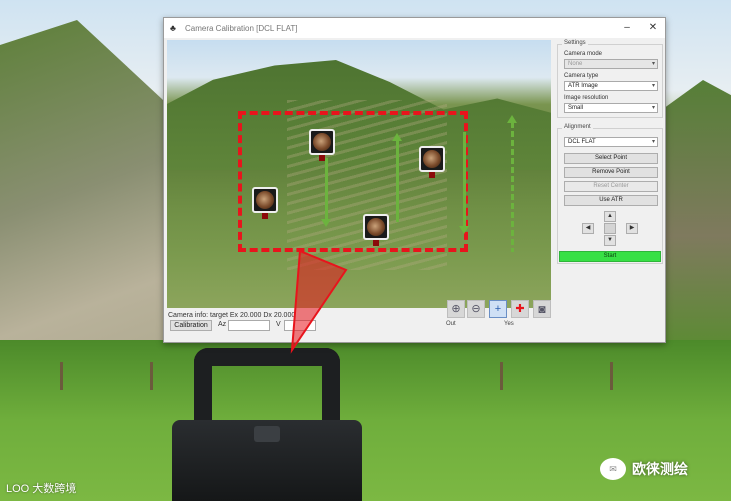 The image size is (731, 501). I want to click on remove-point-button: Remove Point, so click(611, 172).